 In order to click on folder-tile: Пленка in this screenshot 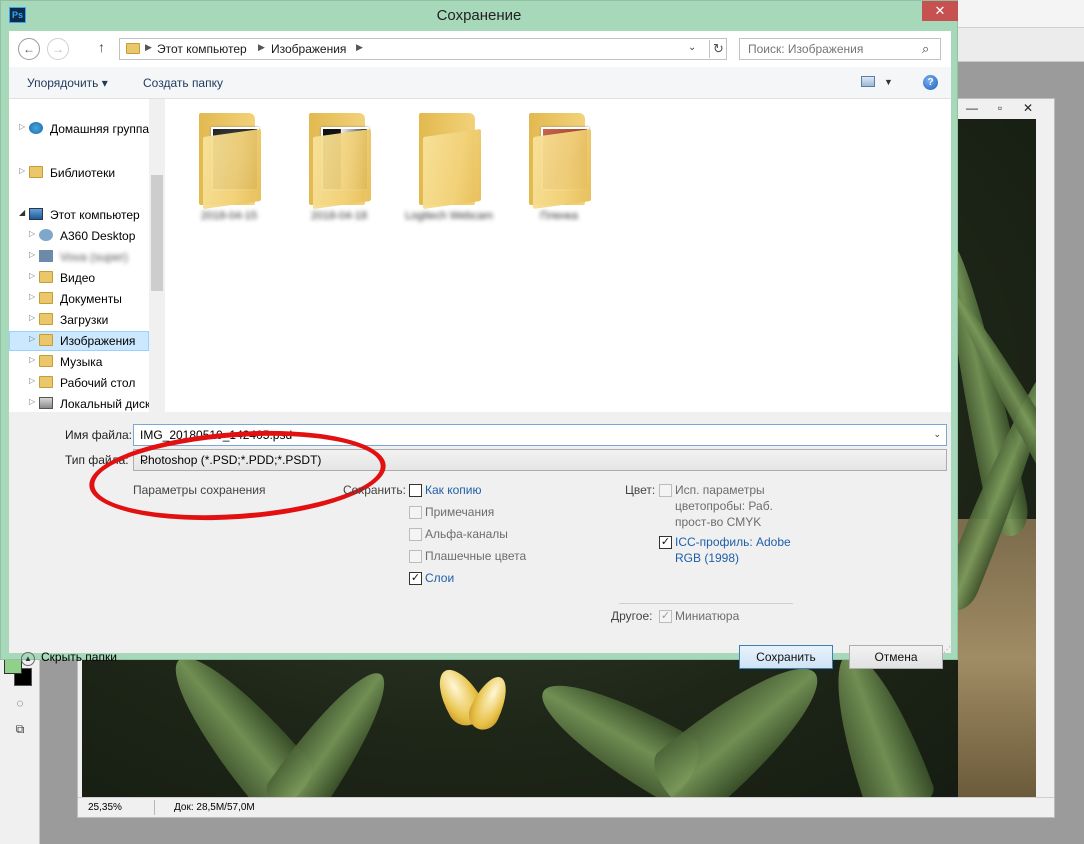, I will do `click(559, 172)`.